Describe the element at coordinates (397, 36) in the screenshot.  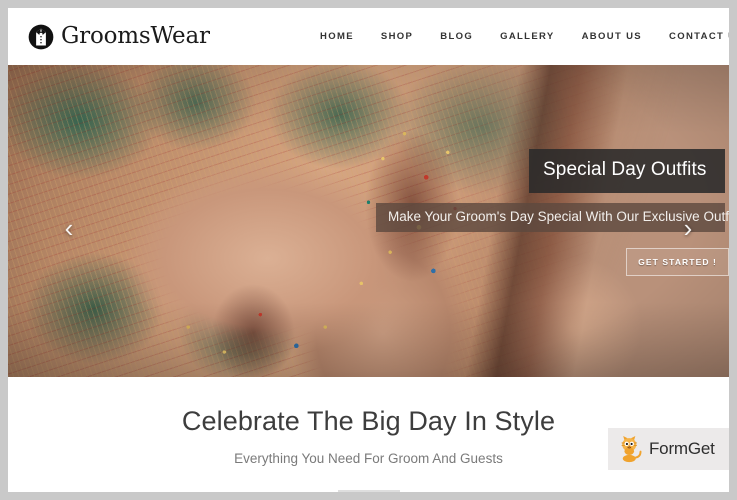
I see `nav-item-shop: SHOP` at that location.